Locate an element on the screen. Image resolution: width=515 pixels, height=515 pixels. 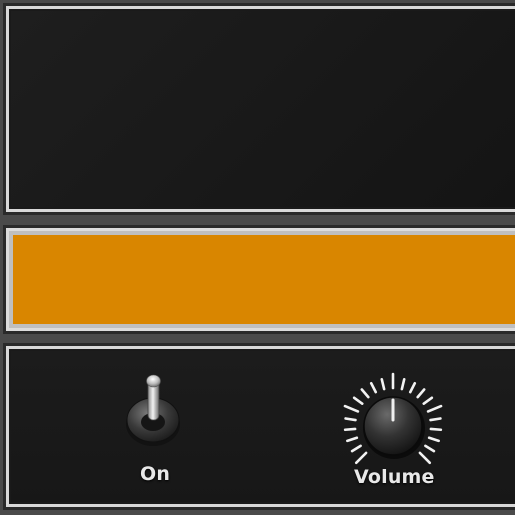
volume-knob-dial is located at coordinates (393, 418).